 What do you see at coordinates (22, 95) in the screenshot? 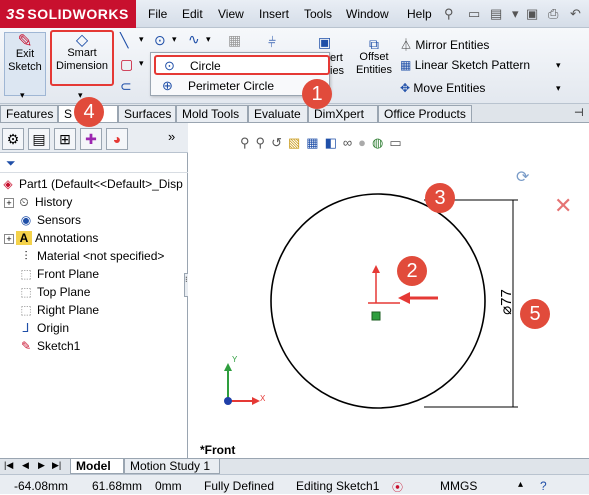
I see `exit-sketch-dropdown-icon: ▾` at bounding box center [22, 95].